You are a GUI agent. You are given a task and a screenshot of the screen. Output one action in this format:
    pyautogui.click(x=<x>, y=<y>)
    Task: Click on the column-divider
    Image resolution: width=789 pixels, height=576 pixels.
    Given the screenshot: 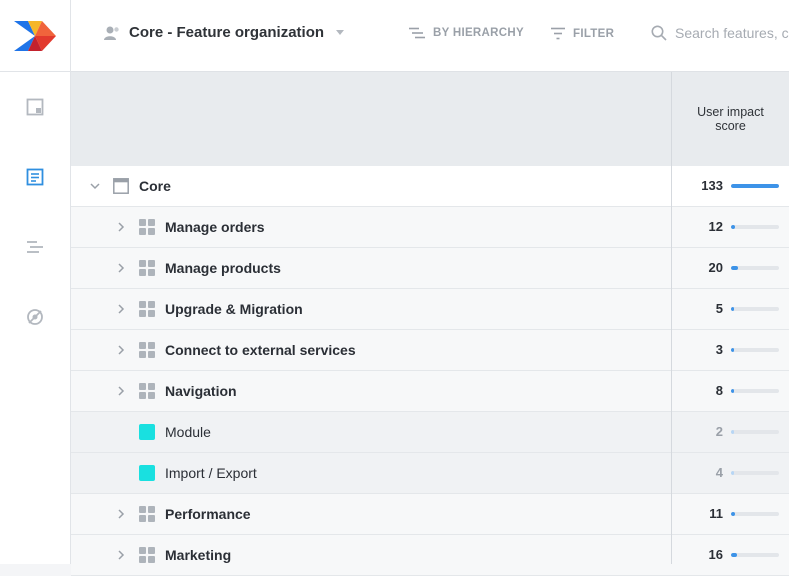 What is the action you would take?
    pyautogui.click(x=671, y=318)
    